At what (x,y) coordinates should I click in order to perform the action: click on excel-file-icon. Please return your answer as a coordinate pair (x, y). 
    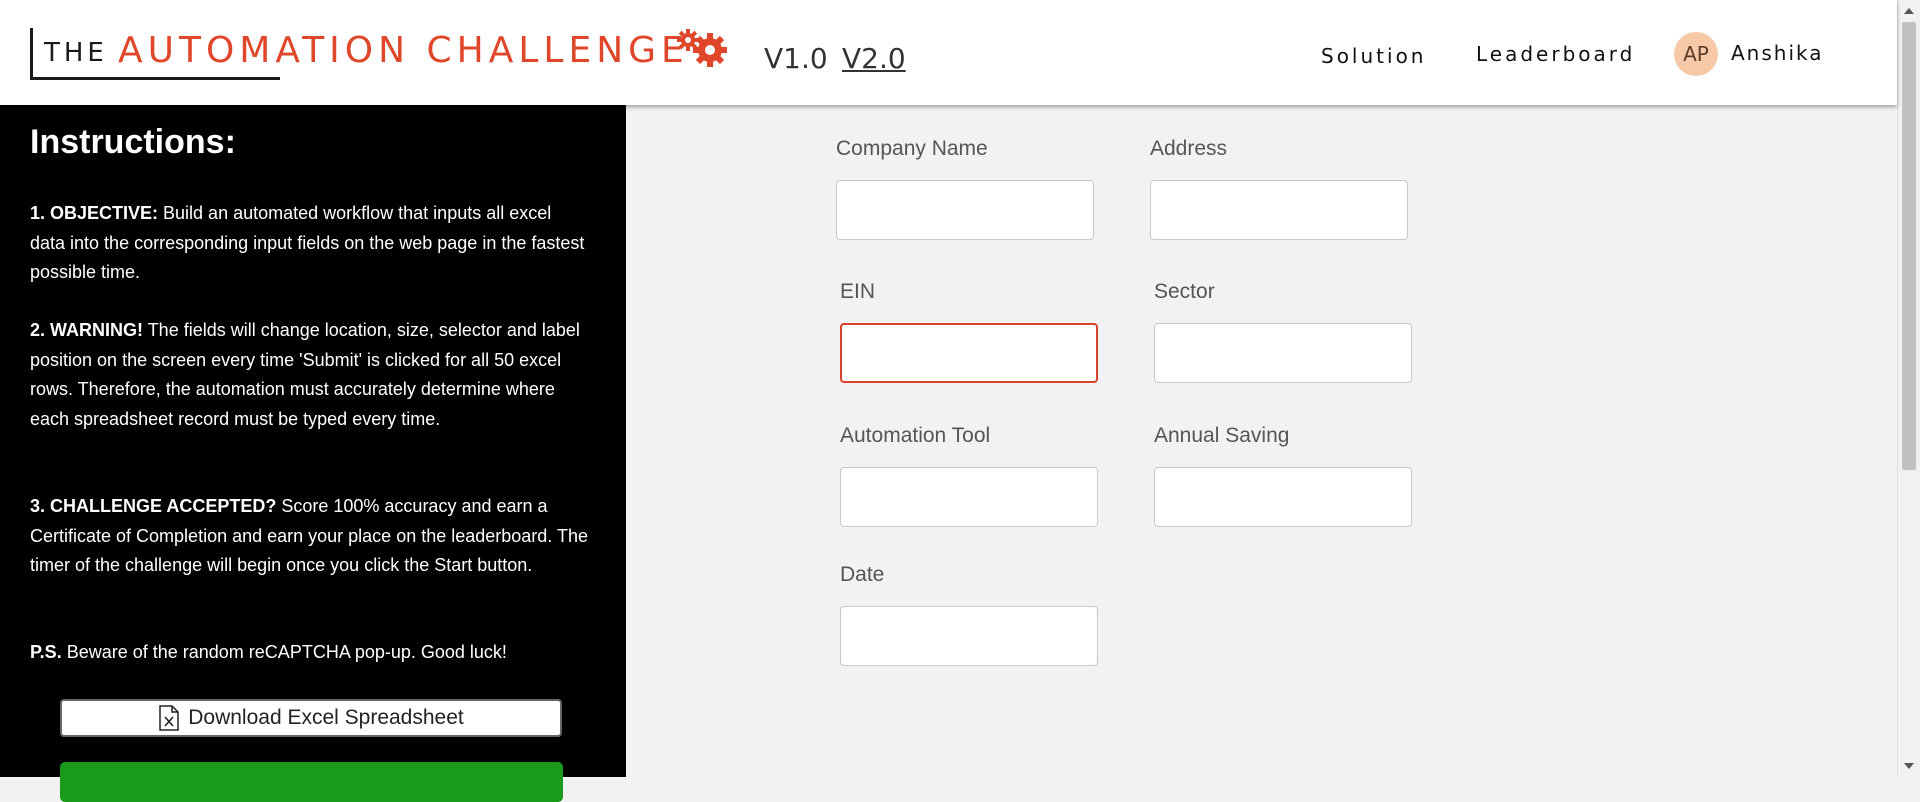
    Looking at the image, I should click on (169, 718).